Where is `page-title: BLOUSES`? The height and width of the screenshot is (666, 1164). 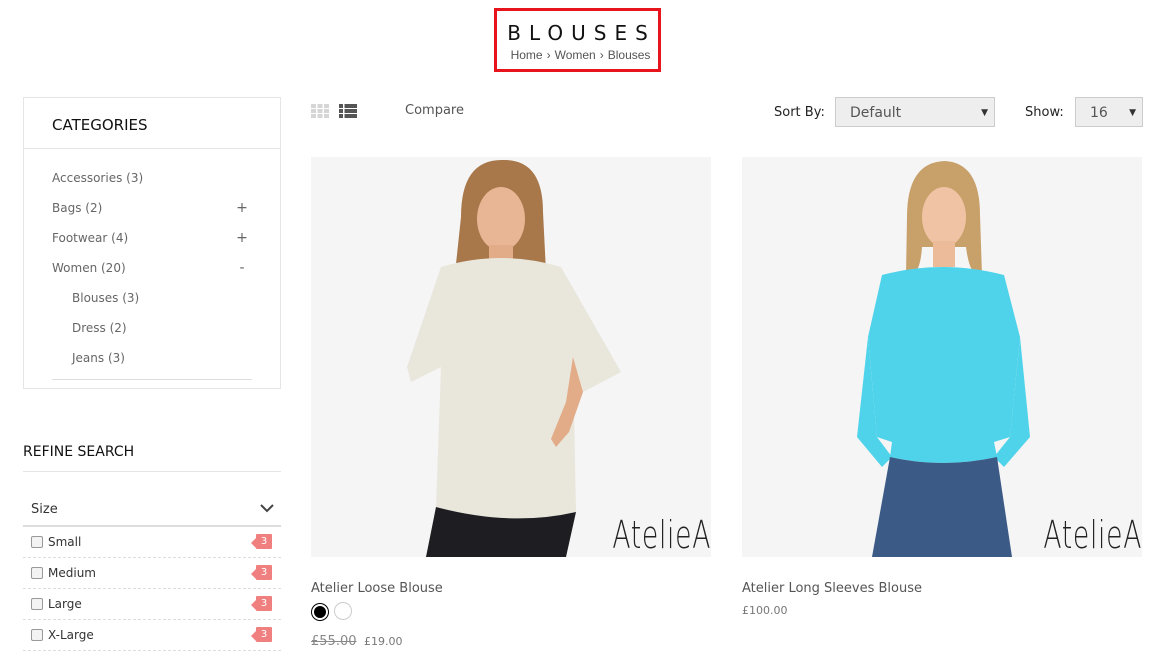
page-title: BLOUSES is located at coordinates (581, 33).